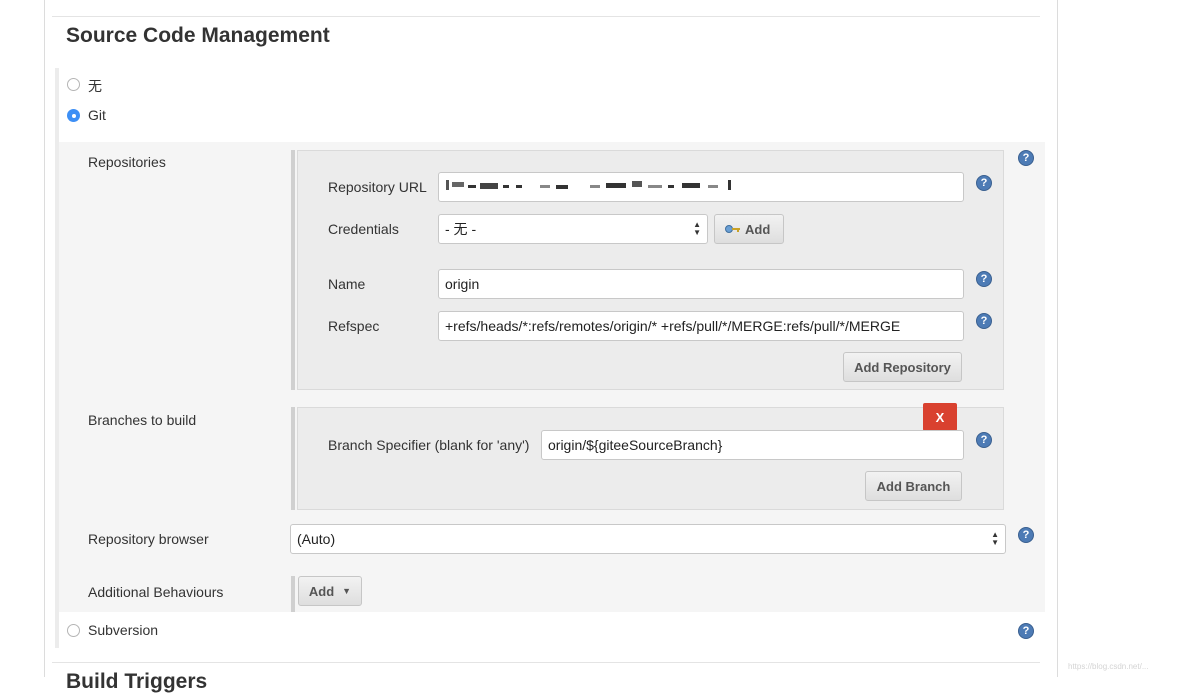  What do you see at coordinates (902, 367) in the screenshot?
I see `add-repository-button: Add Repository` at bounding box center [902, 367].